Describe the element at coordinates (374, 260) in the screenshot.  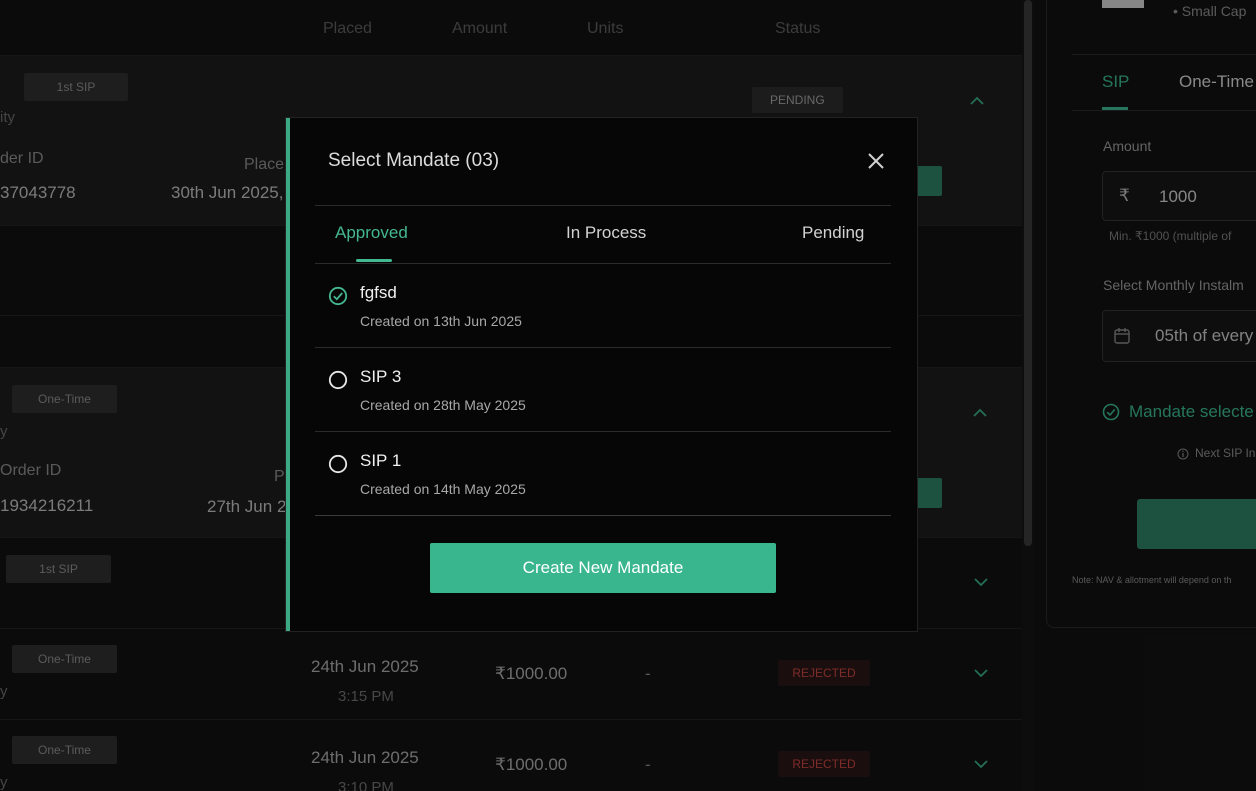
I see `active-tab-indicator` at that location.